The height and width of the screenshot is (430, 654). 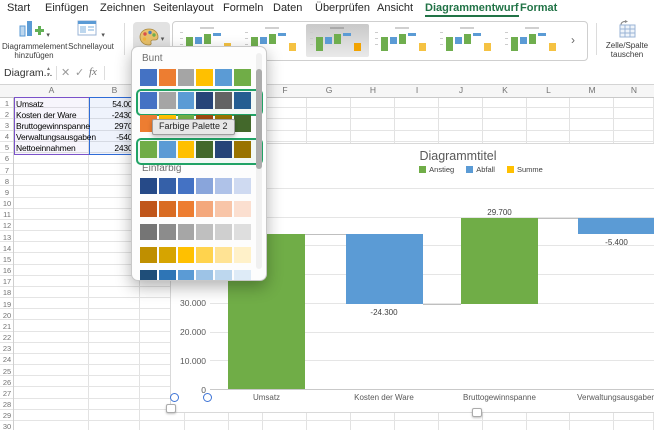 I want to click on row-header-16: 16, so click(x=7, y=270).